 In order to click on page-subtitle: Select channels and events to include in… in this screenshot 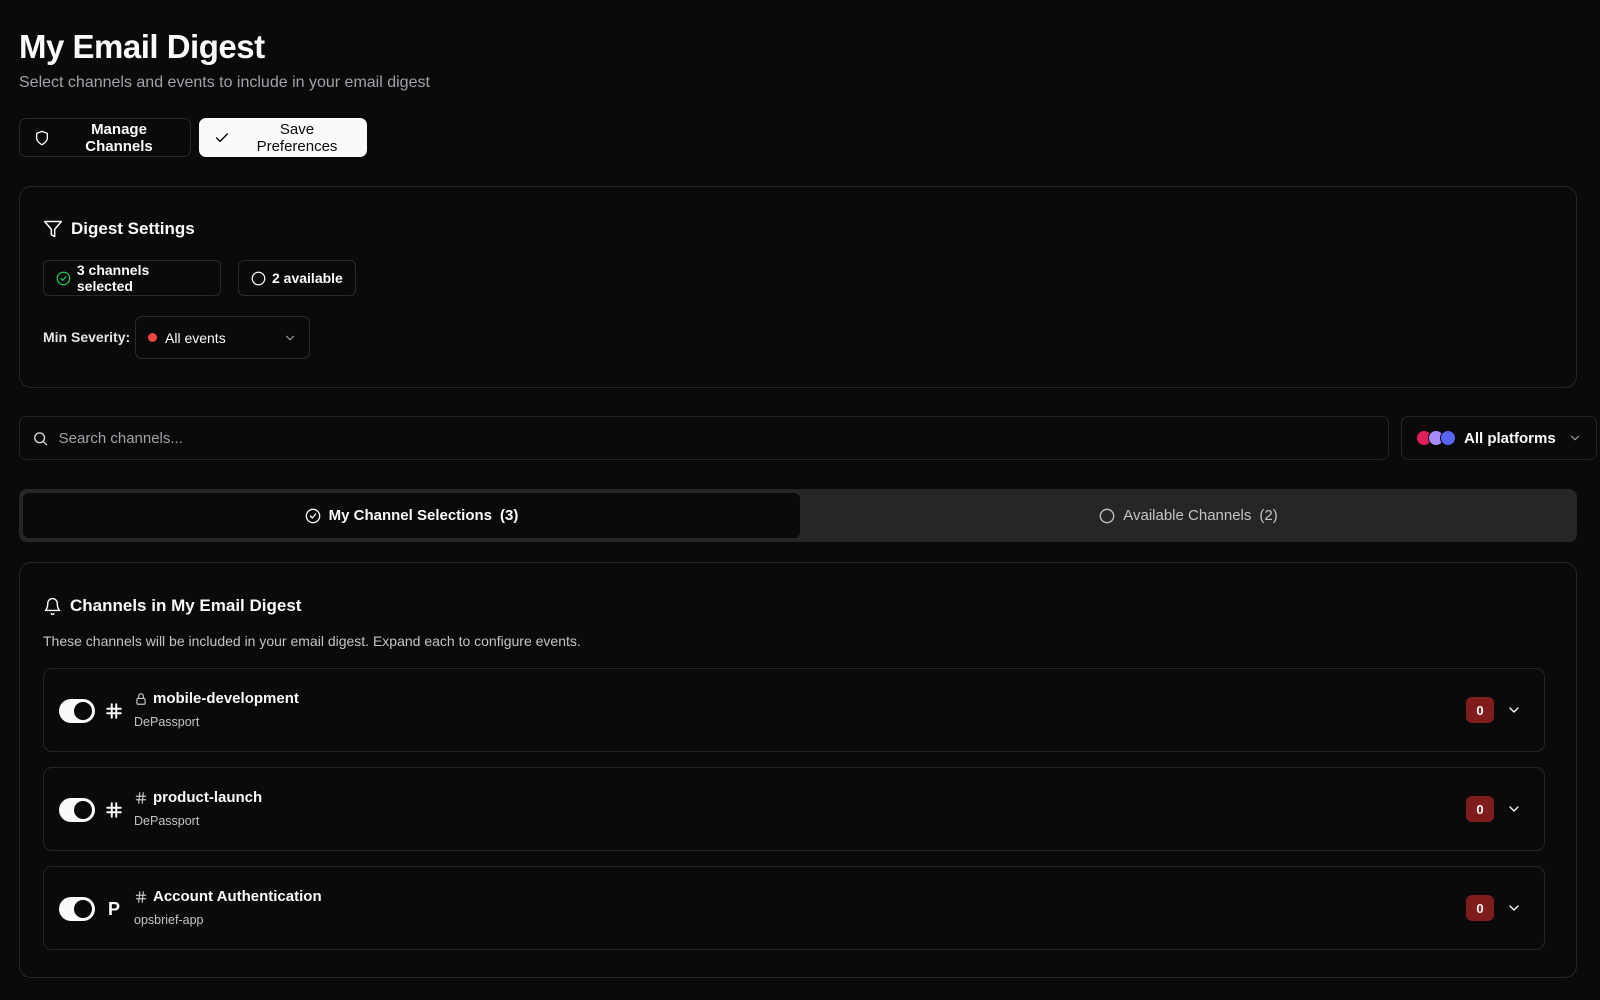, I will do `click(224, 82)`.